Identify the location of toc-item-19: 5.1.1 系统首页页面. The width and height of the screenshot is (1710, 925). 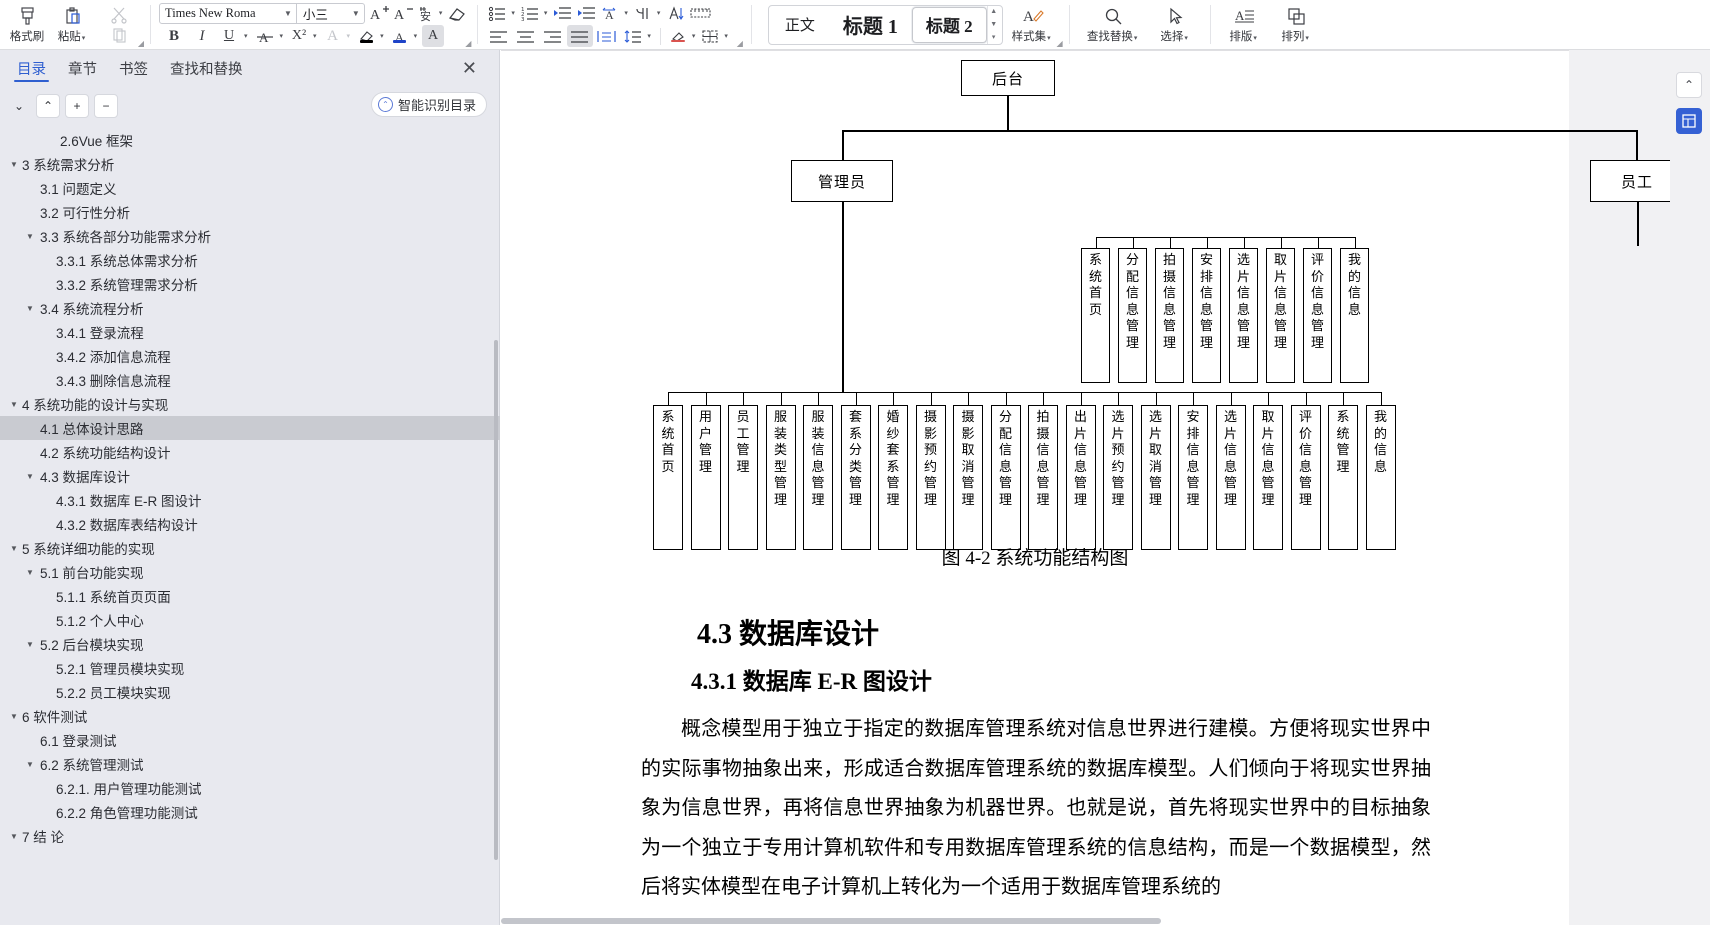
(250, 596).